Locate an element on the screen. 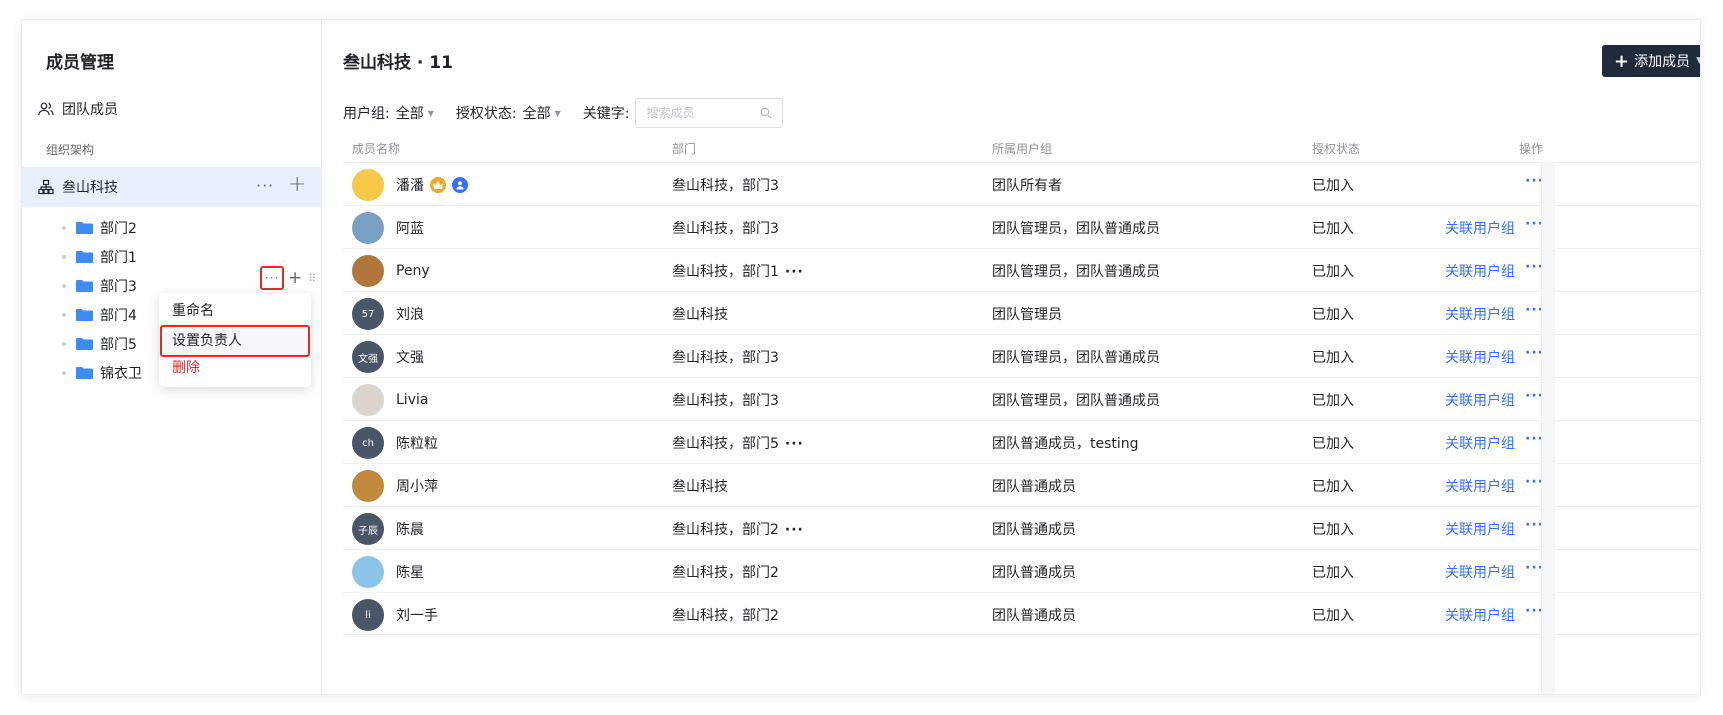 The width and height of the screenshot is (1723, 715). table-row: 周小萍 叁山科技 团队普通成员 已加入 关联用户组 ··· is located at coordinates (1021, 484).